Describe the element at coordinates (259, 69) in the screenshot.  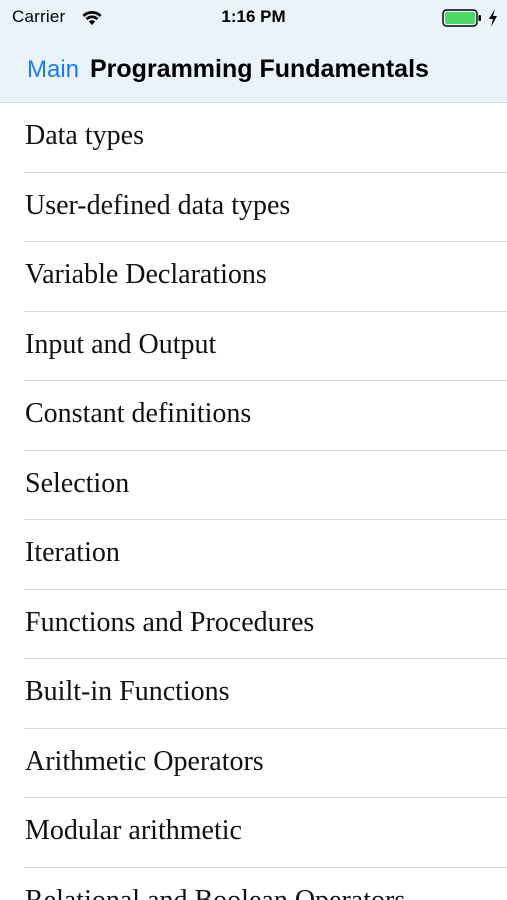
I see `page-title: Programming Fundamentals` at that location.